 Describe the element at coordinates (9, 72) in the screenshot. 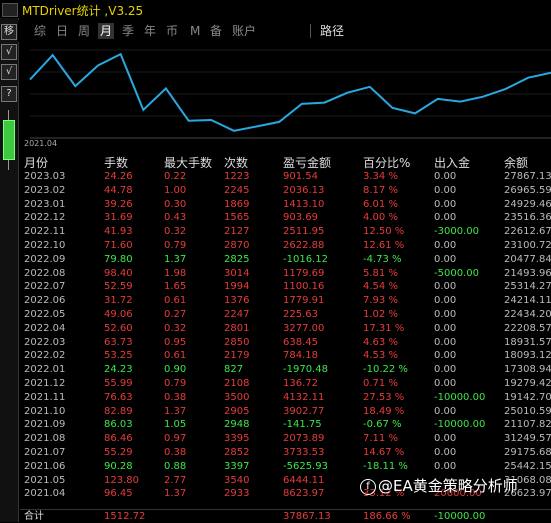

I see `check-button-2: √` at that location.